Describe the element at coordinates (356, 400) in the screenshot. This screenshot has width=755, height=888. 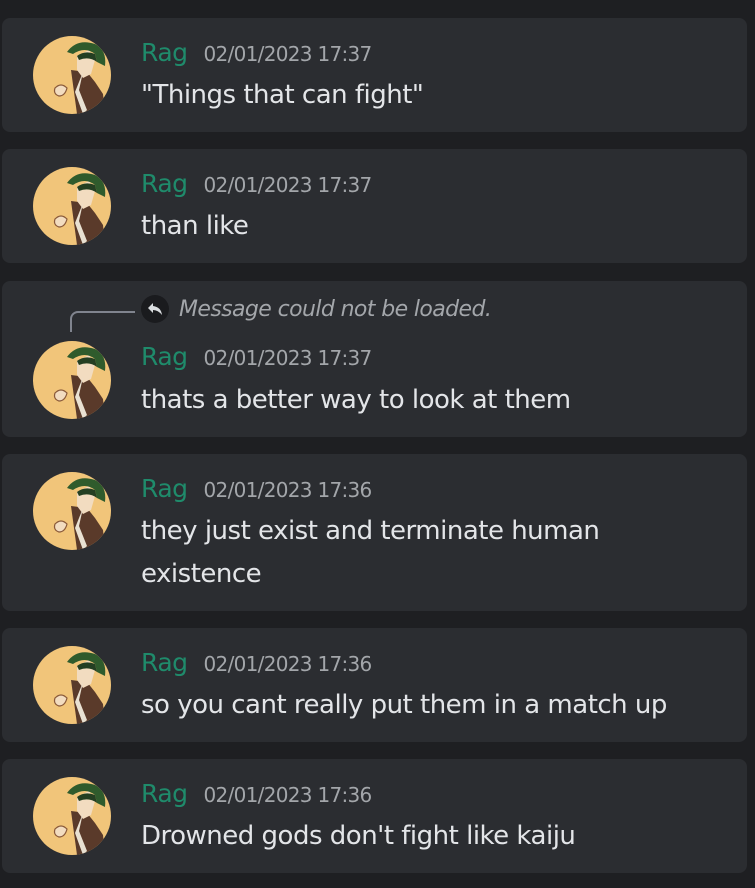
I see `message-text: thats a better way to look at them` at that location.